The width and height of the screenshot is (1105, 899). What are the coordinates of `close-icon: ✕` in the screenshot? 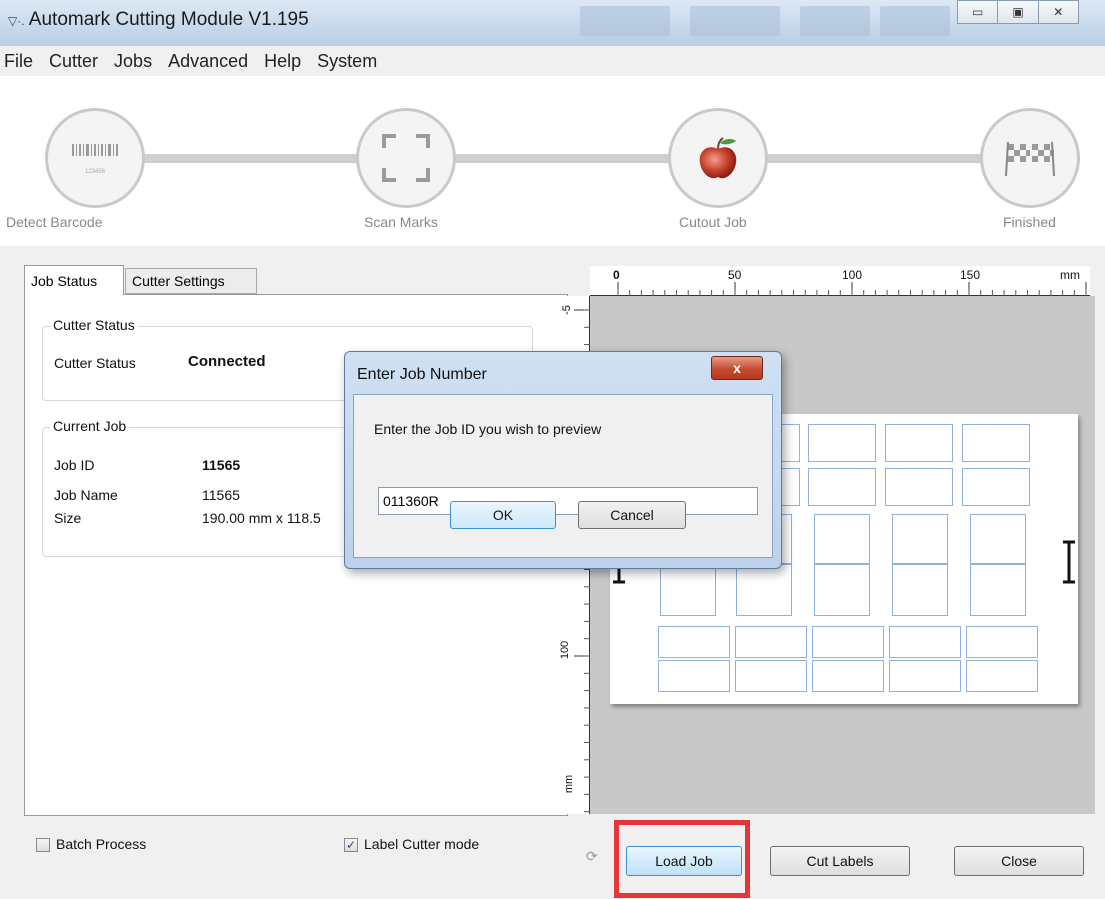 It's located at (1058, 12).